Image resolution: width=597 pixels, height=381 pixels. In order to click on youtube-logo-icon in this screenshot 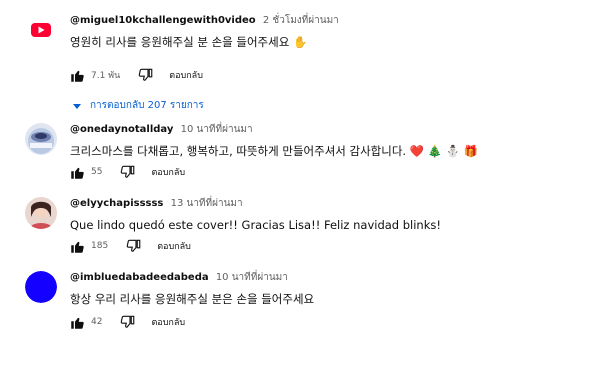, I will do `click(41, 30)`.